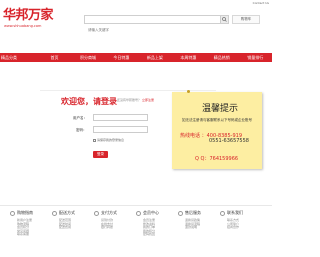 This screenshot has height=257, width=320. What do you see at coordinates (96, 213) in the screenshot?
I see `payment-icon` at bounding box center [96, 213].